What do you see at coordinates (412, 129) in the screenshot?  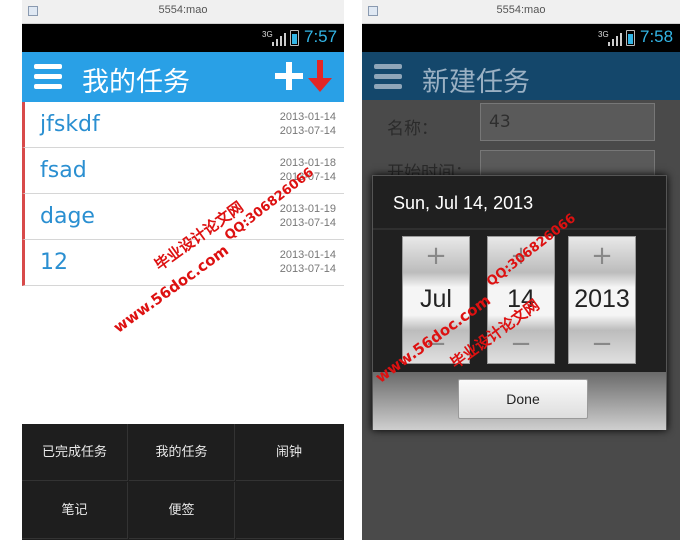 I see `name-label: 名称：` at bounding box center [412, 129].